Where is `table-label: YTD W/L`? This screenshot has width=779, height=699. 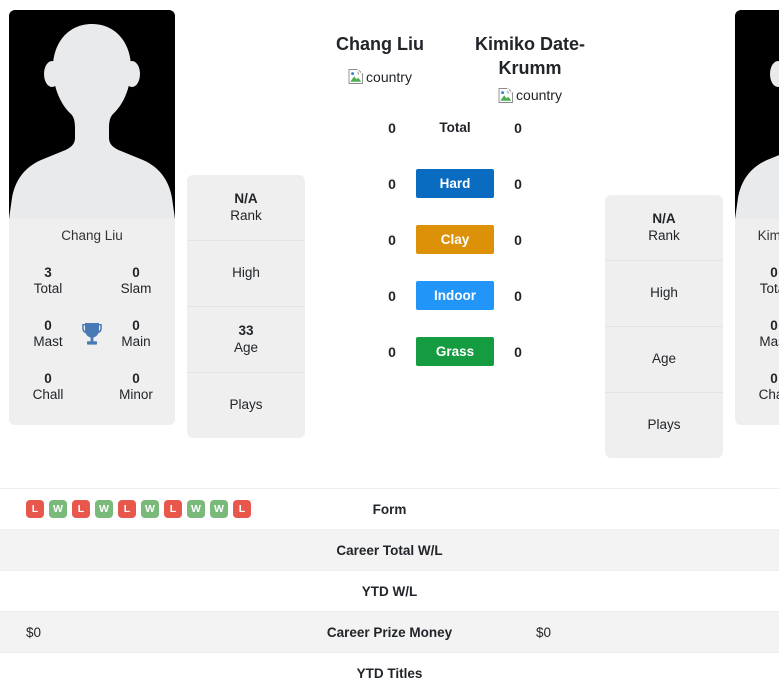 table-label: YTD W/L is located at coordinates (389, 591).